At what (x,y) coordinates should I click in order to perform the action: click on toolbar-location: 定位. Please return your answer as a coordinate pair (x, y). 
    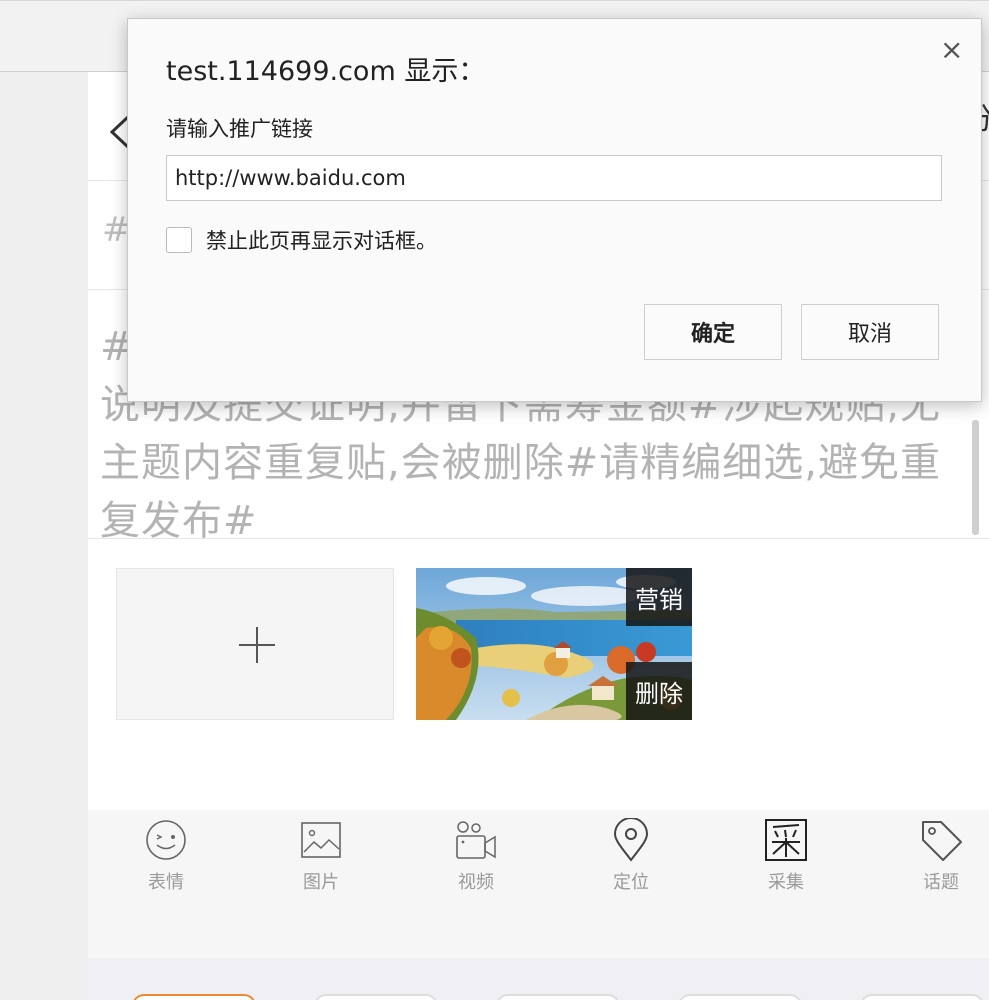
    Looking at the image, I should click on (631, 863).